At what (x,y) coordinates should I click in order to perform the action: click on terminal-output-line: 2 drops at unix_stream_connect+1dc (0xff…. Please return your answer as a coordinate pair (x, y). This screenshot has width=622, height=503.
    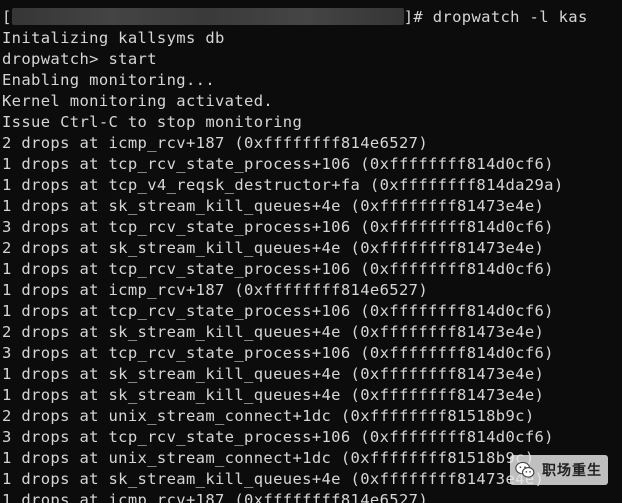
    Looking at the image, I should click on (268, 416).